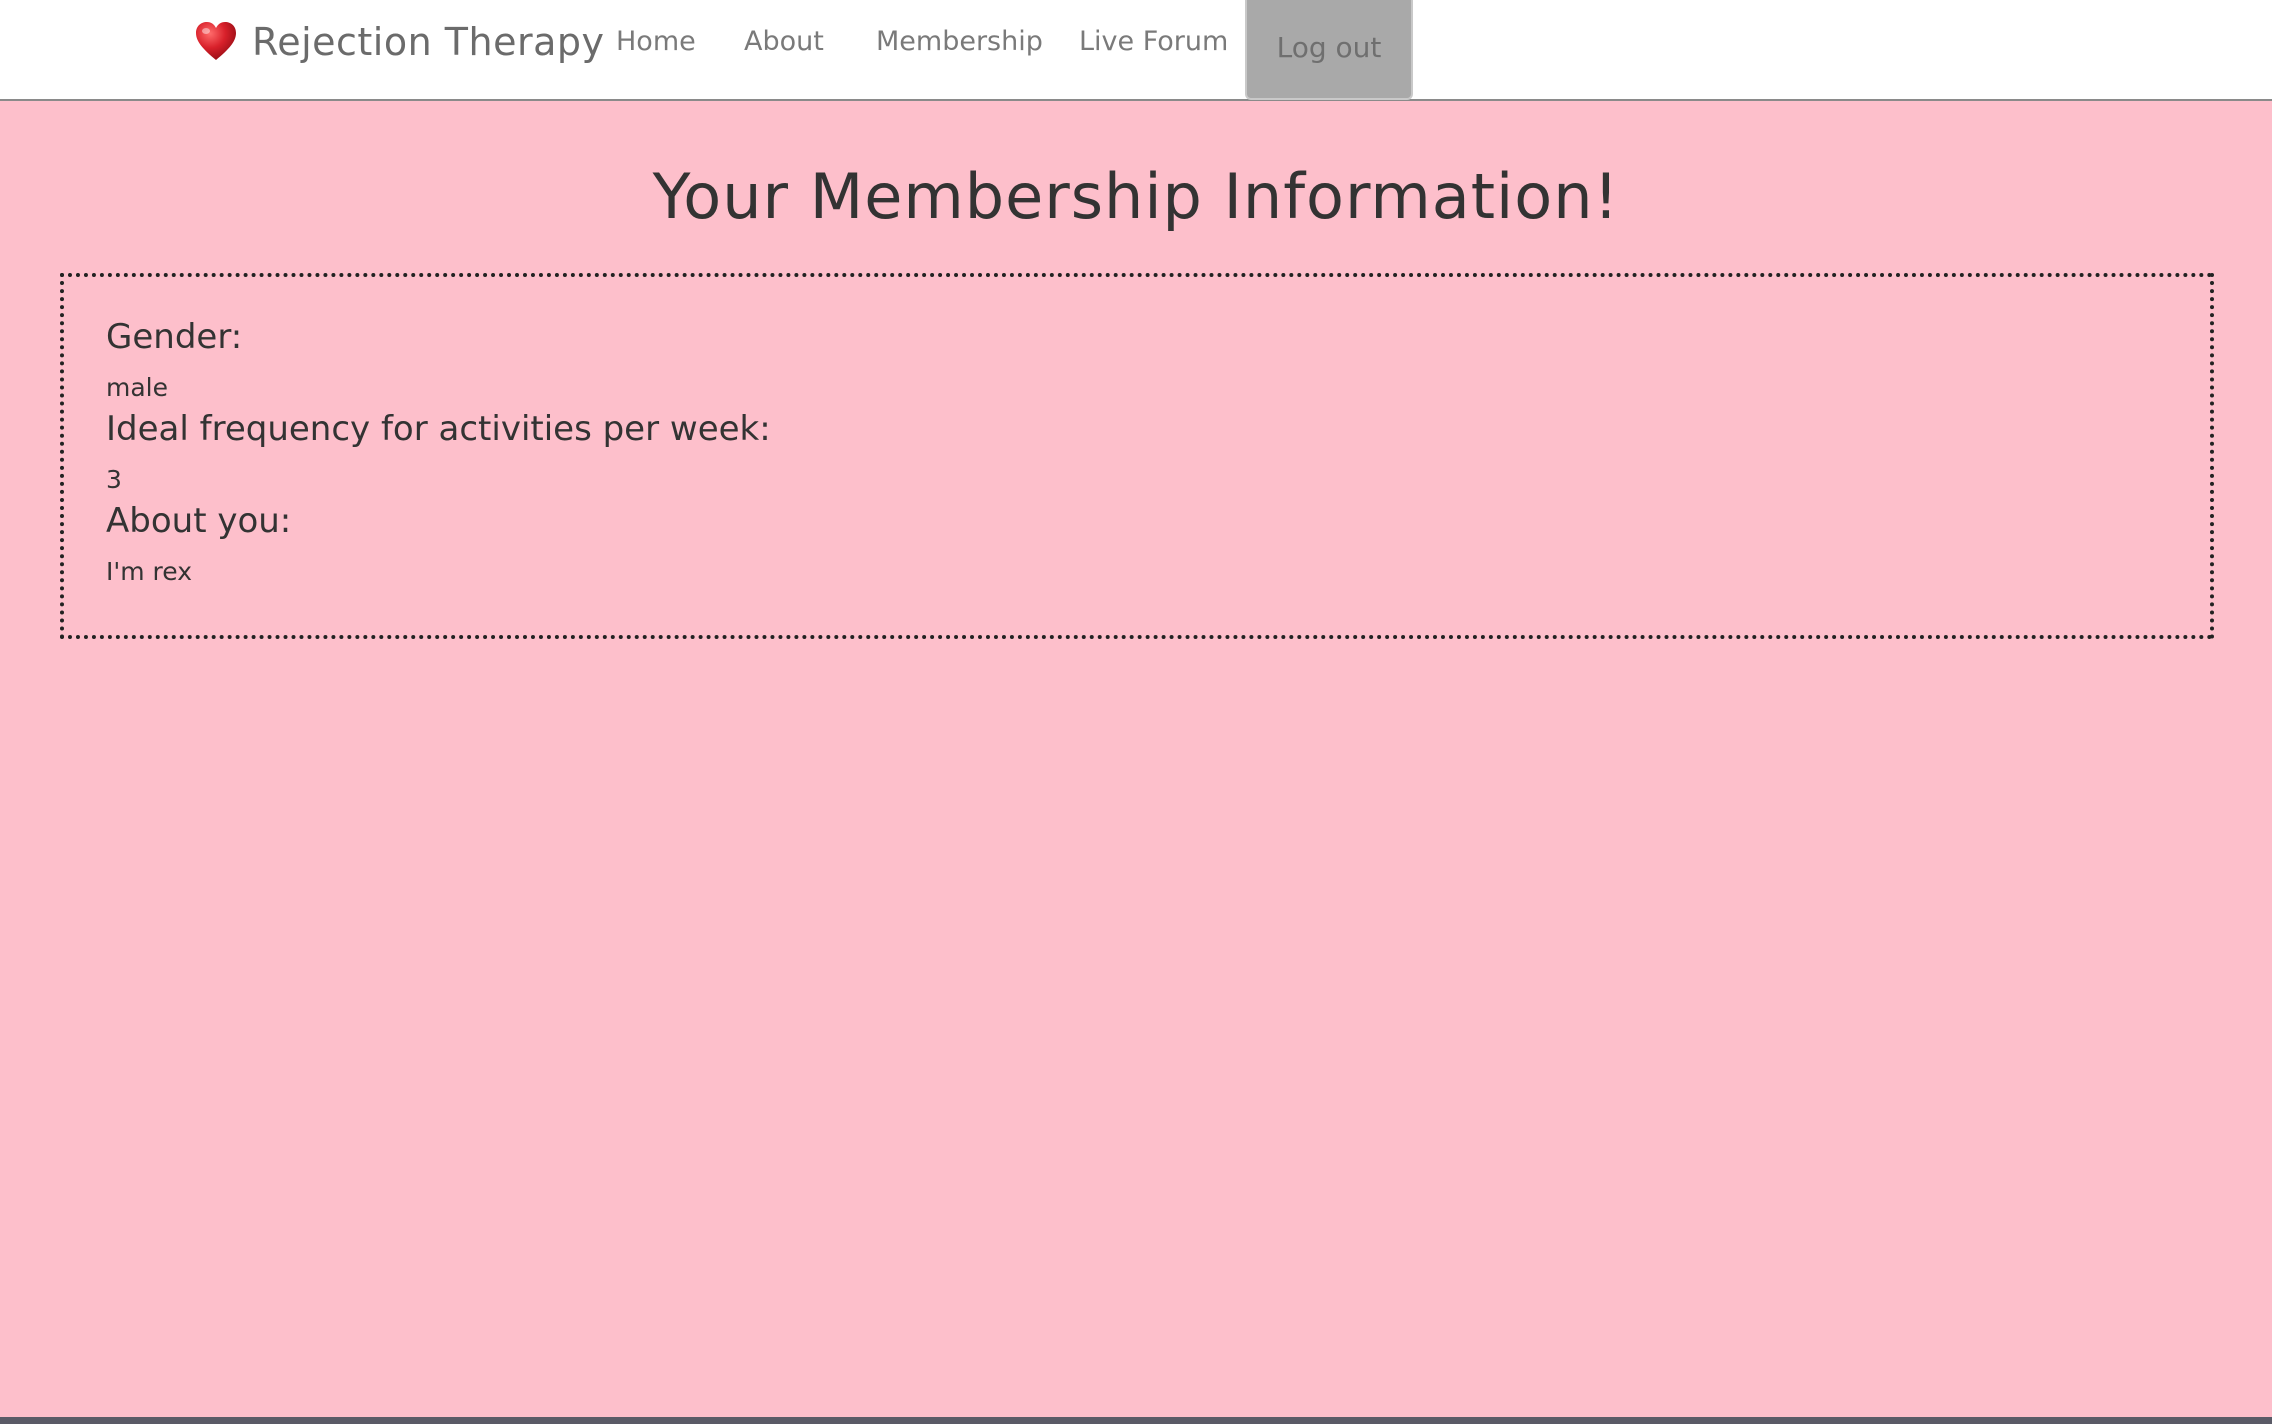 This screenshot has width=2272, height=1424. What do you see at coordinates (1153, 42) in the screenshot?
I see `nav-link-live-forum: Live Forum` at bounding box center [1153, 42].